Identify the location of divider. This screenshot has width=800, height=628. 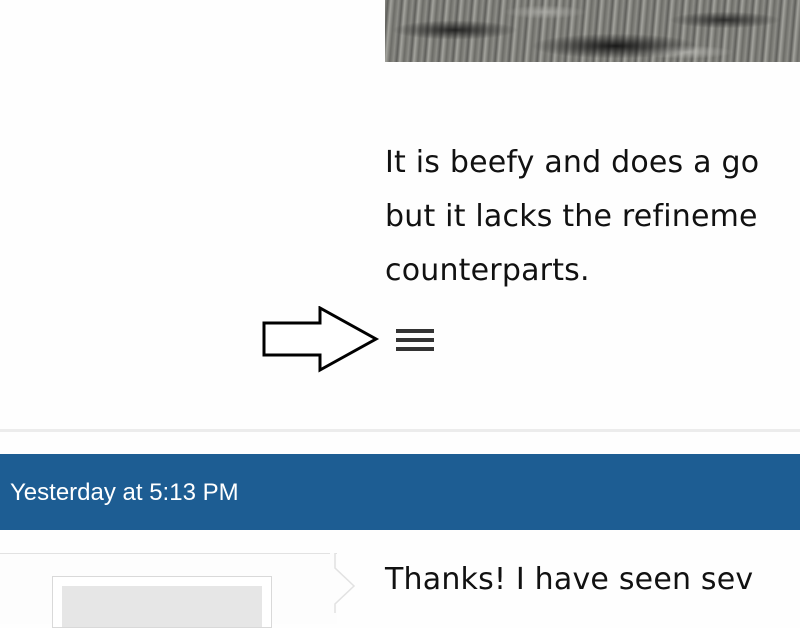
(400, 430).